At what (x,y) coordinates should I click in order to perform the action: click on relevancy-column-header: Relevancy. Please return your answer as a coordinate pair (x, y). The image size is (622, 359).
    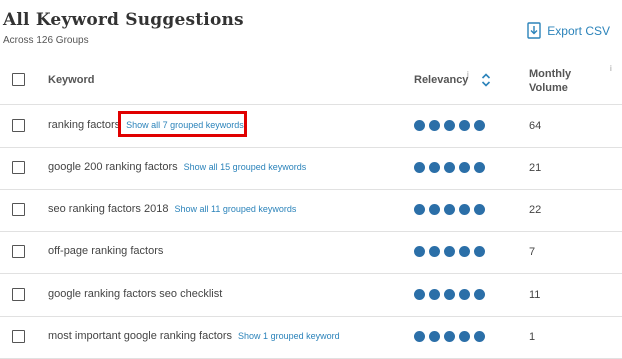
    Looking at the image, I should click on (441, 80).